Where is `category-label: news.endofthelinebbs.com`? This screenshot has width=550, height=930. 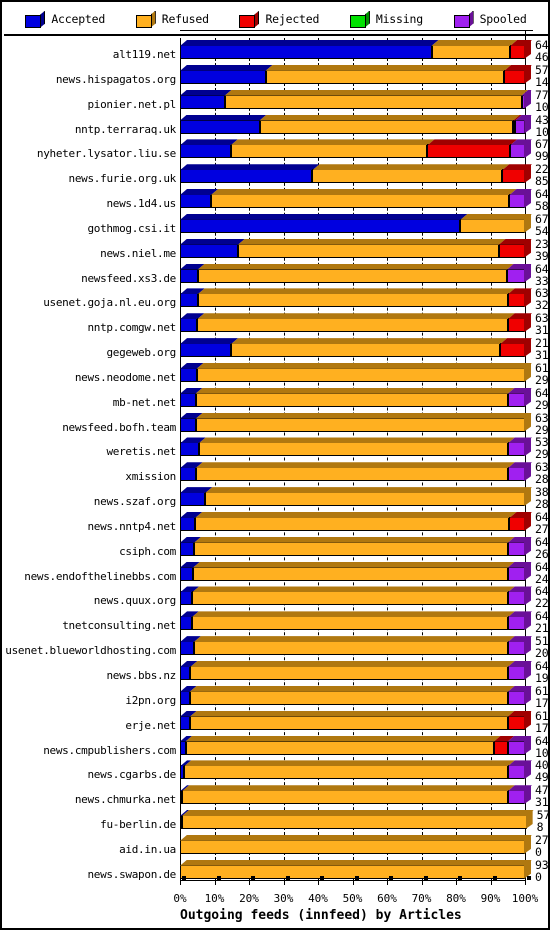 category-label: news.endofthelinebbs.com is located at coordinates (100, 576).